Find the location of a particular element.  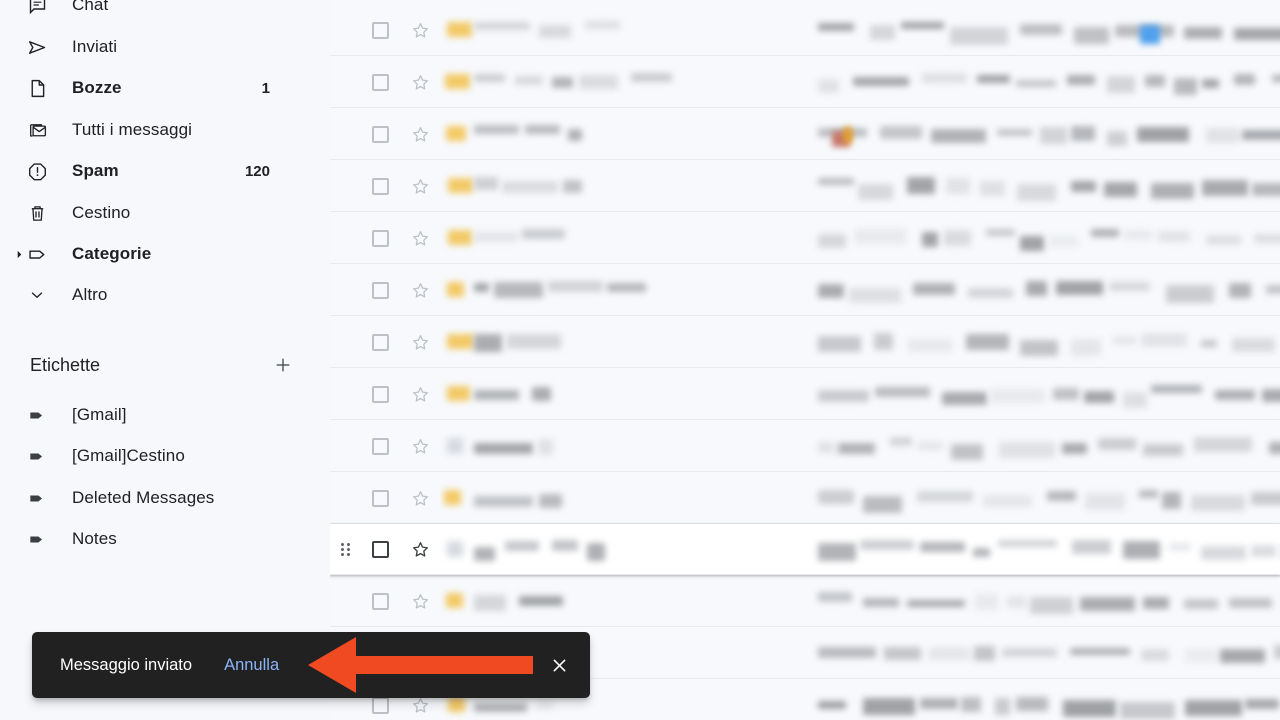

drag-handle-dots-icon is located at coordinates (345, 549).